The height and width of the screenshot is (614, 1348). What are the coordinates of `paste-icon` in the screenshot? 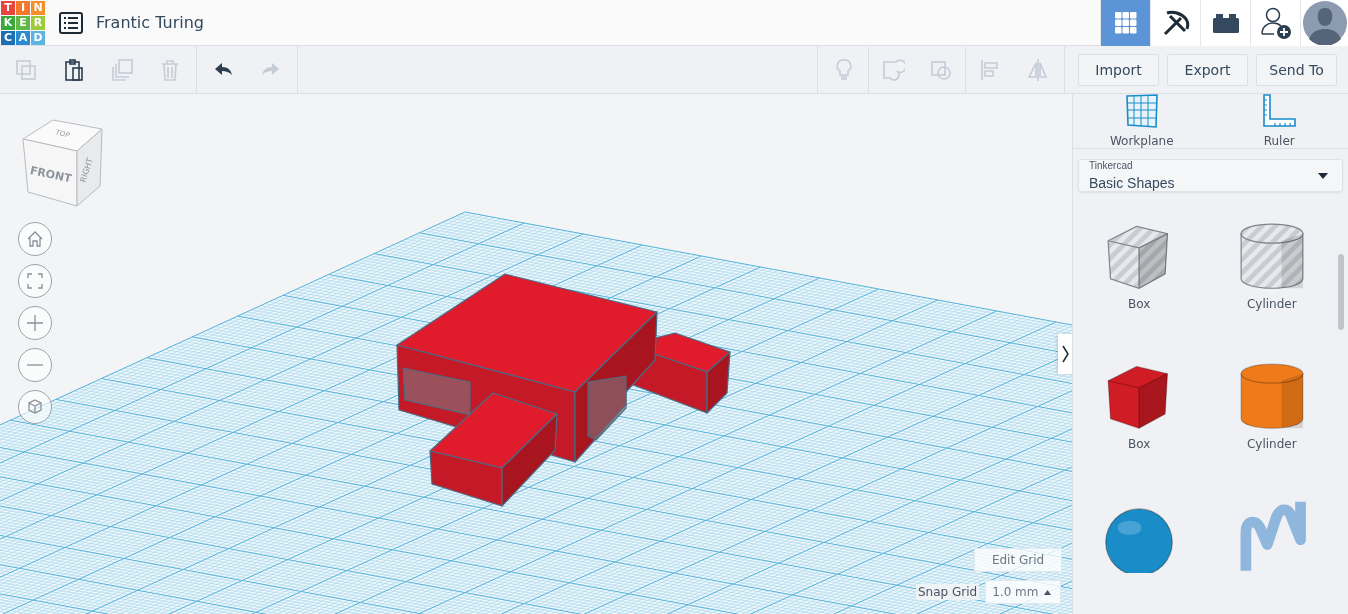 It's located at (74, 69).